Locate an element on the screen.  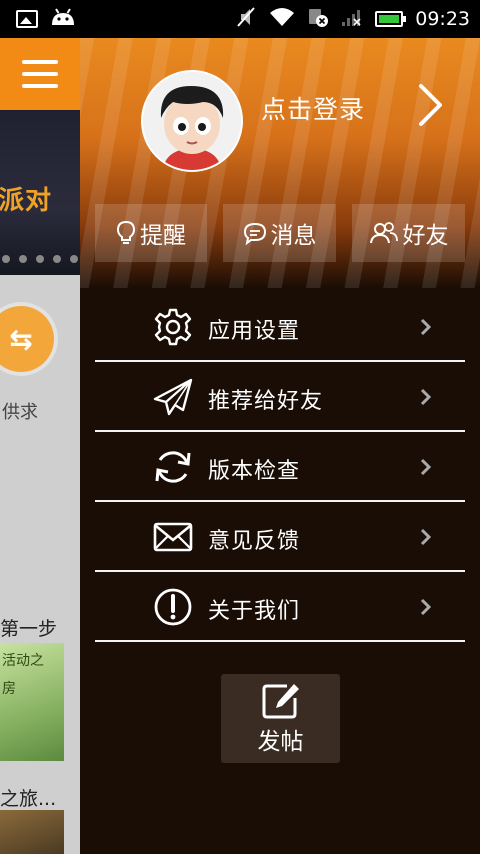
avatar is located at coordinates (192, 121).